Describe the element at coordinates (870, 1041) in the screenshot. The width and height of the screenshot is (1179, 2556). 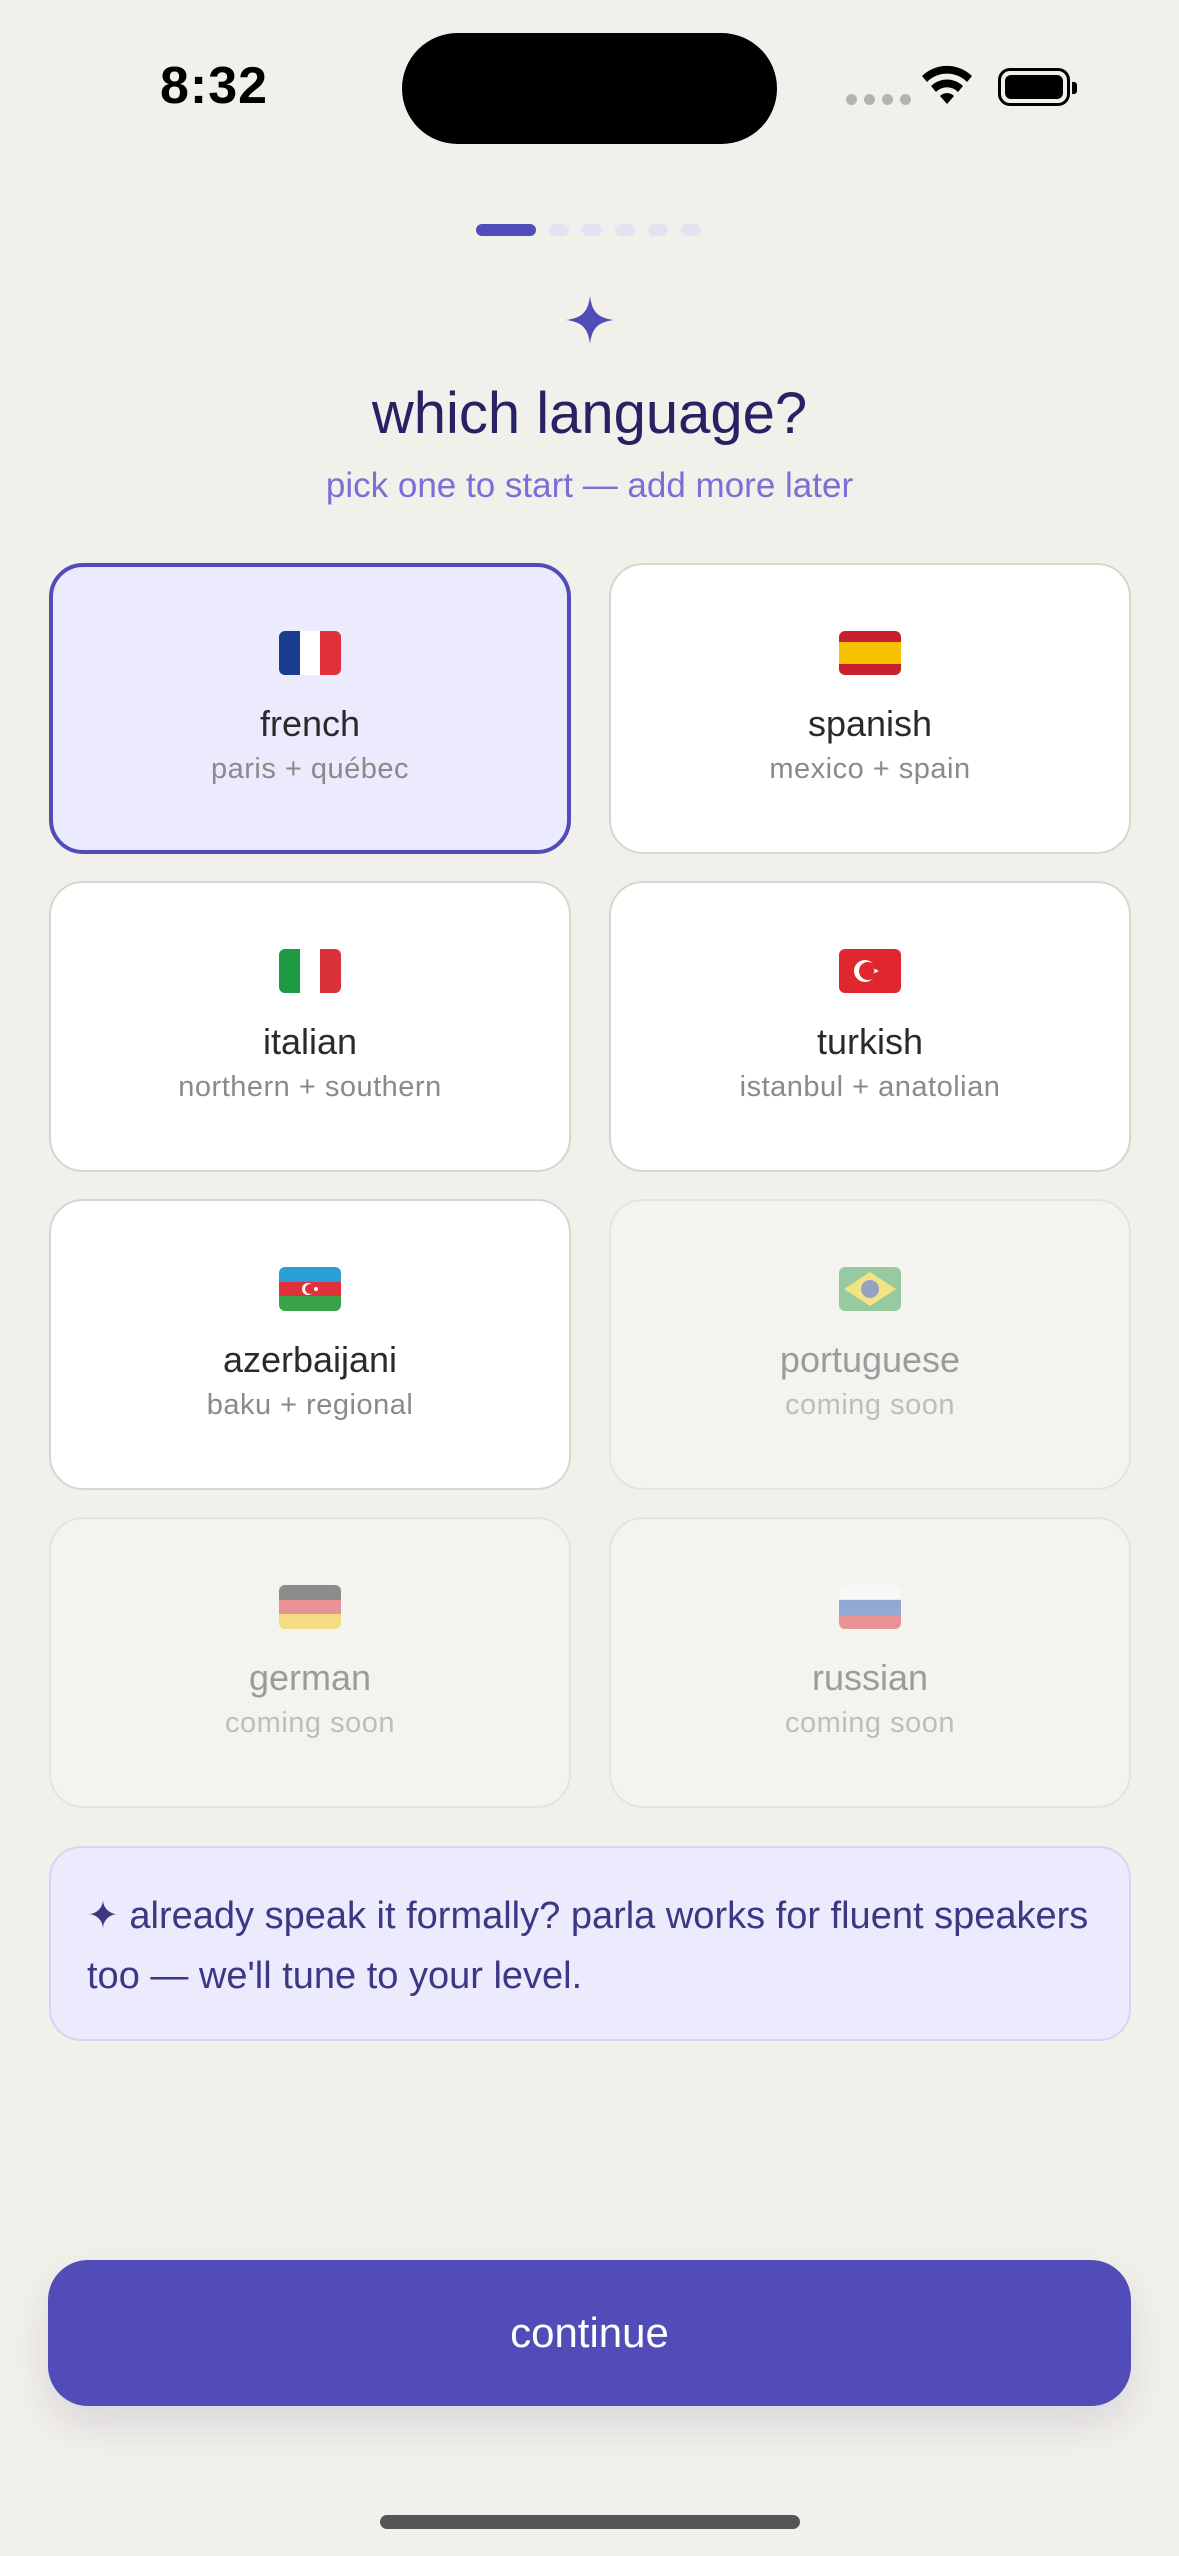
I see `language-name: turkish` at that location.